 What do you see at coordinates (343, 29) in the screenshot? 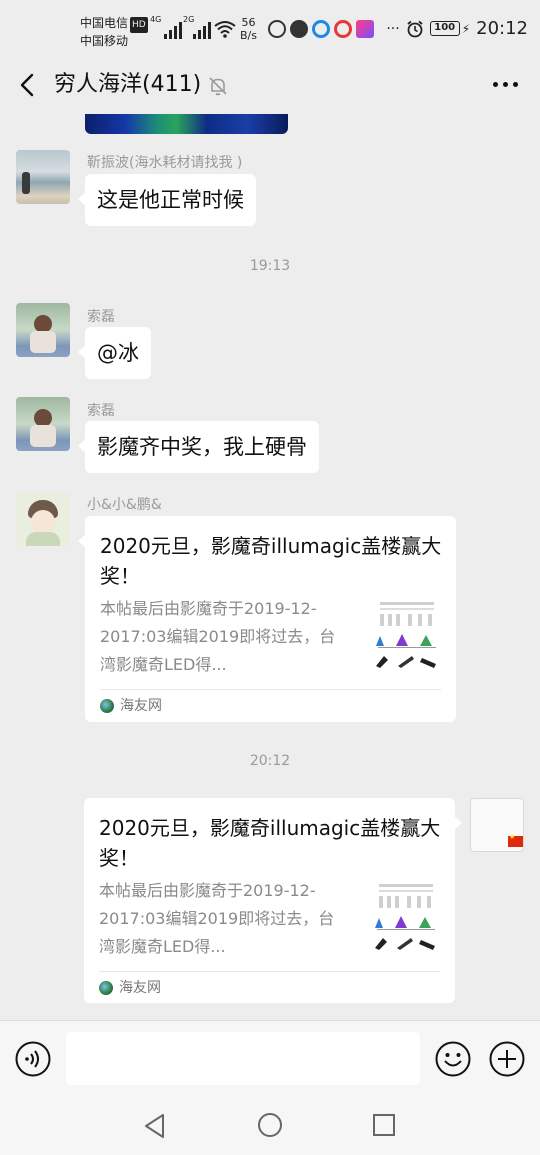
I see `weibo-icon` at bounding box center [343, 29].